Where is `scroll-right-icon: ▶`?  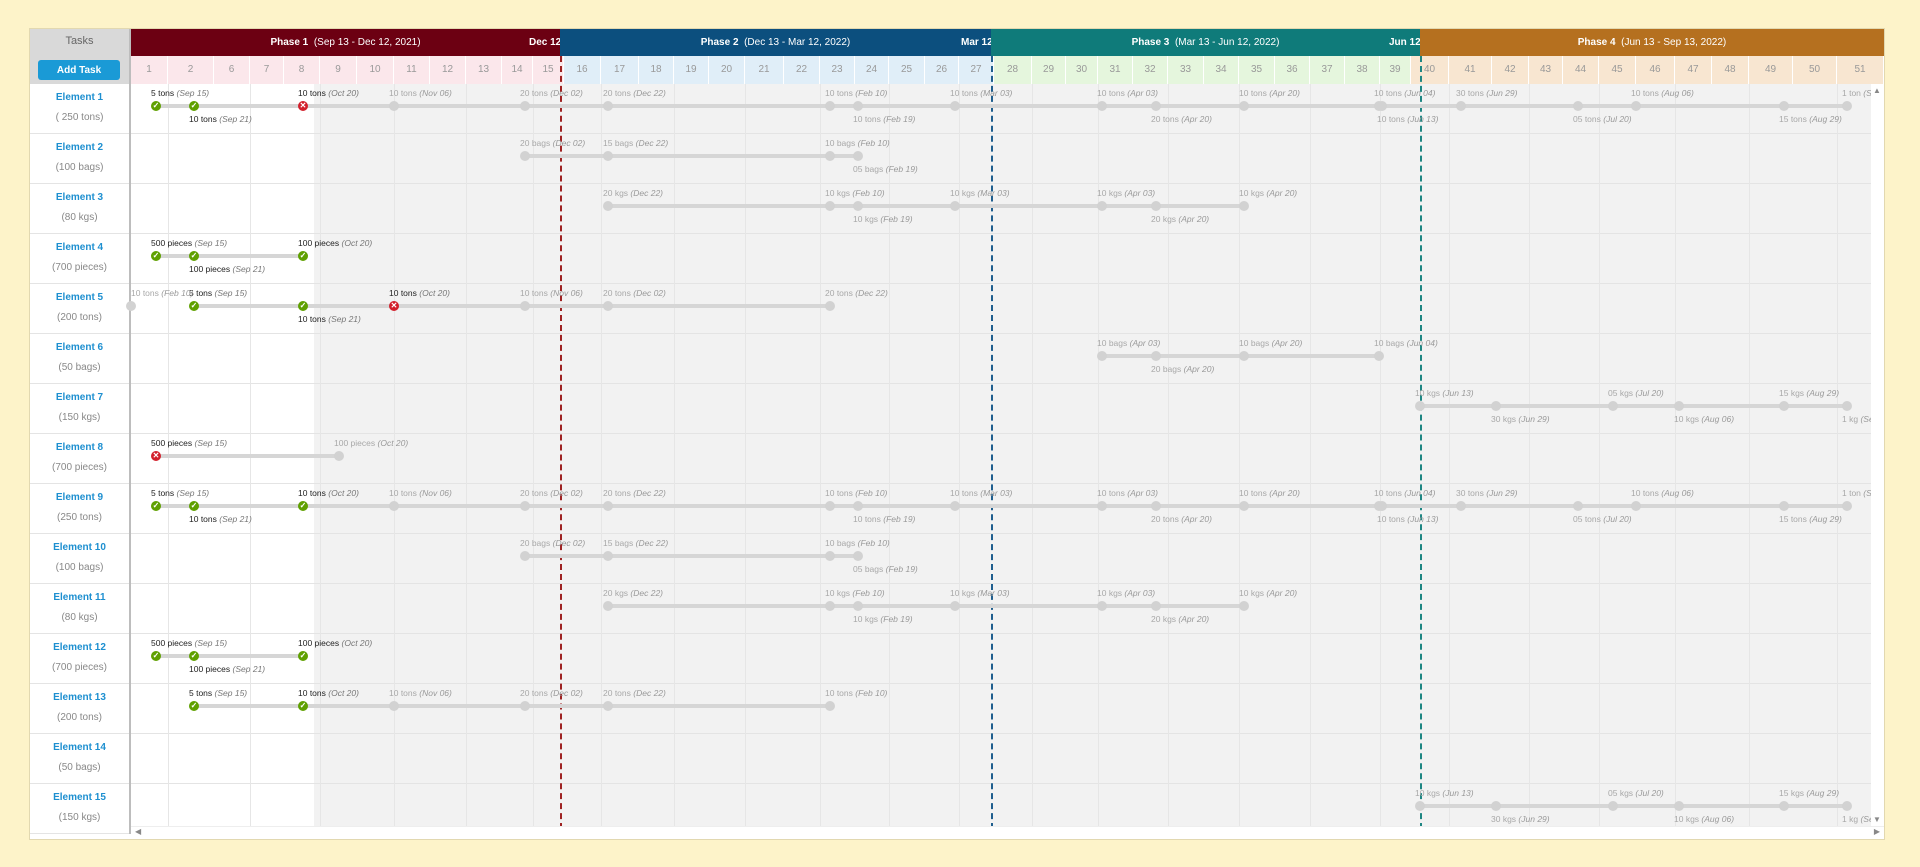
scroll-right-icon: ▶ is located at coordinates (1877, 831).